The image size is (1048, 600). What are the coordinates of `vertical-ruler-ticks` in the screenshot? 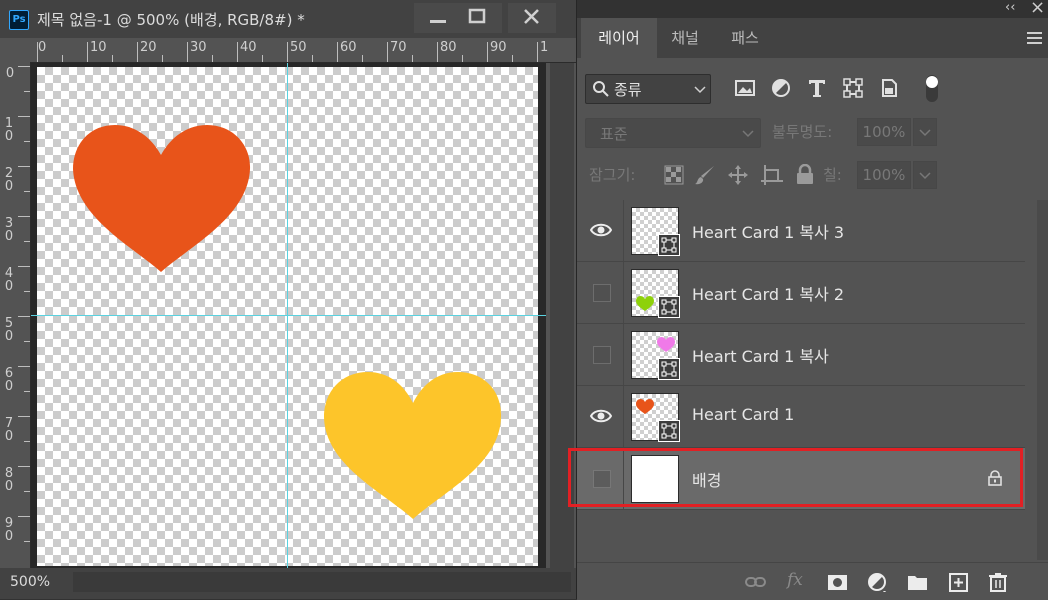 It's located at (24, 304).